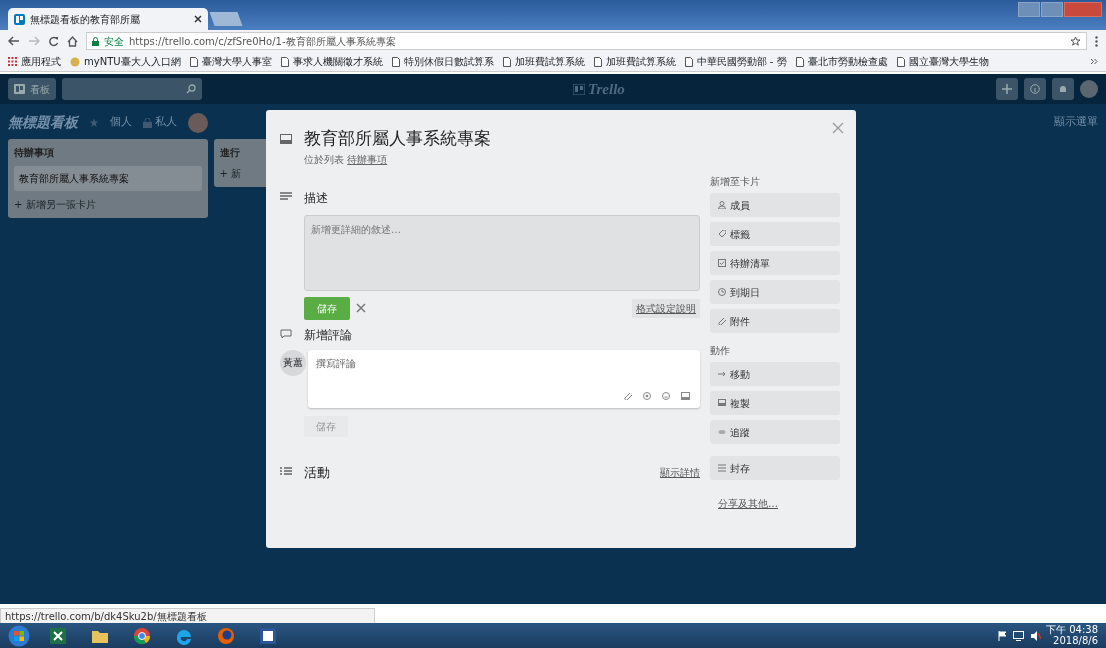  I want to click on browser-tab: 無標題看板的教育部所屬, so click(108, 19).